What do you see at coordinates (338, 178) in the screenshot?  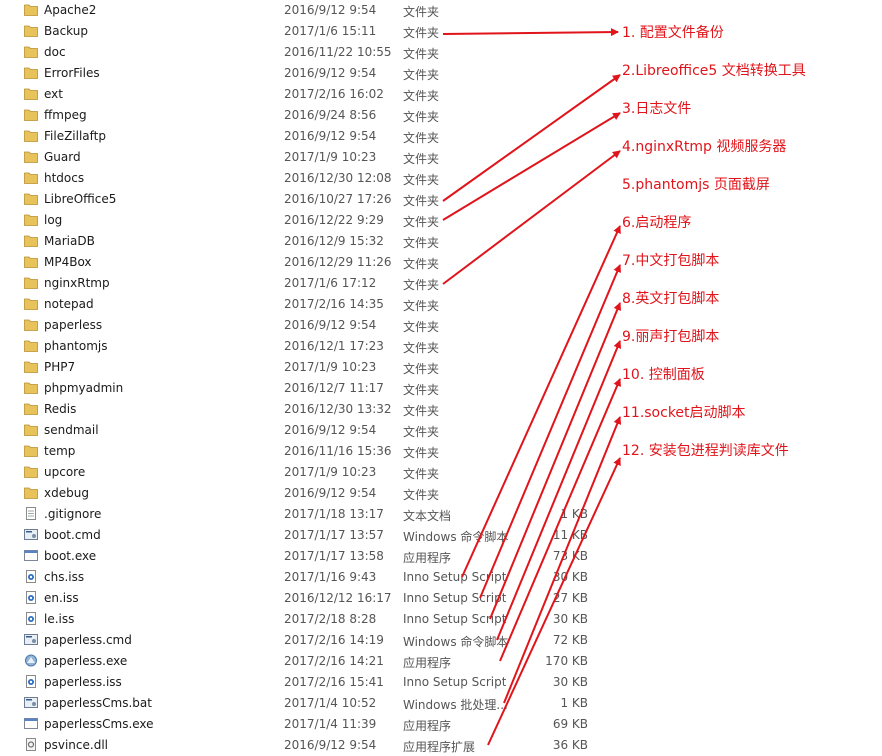 I see `file-date: 2016/12/30 12:08` at bounding box center [338, 178].